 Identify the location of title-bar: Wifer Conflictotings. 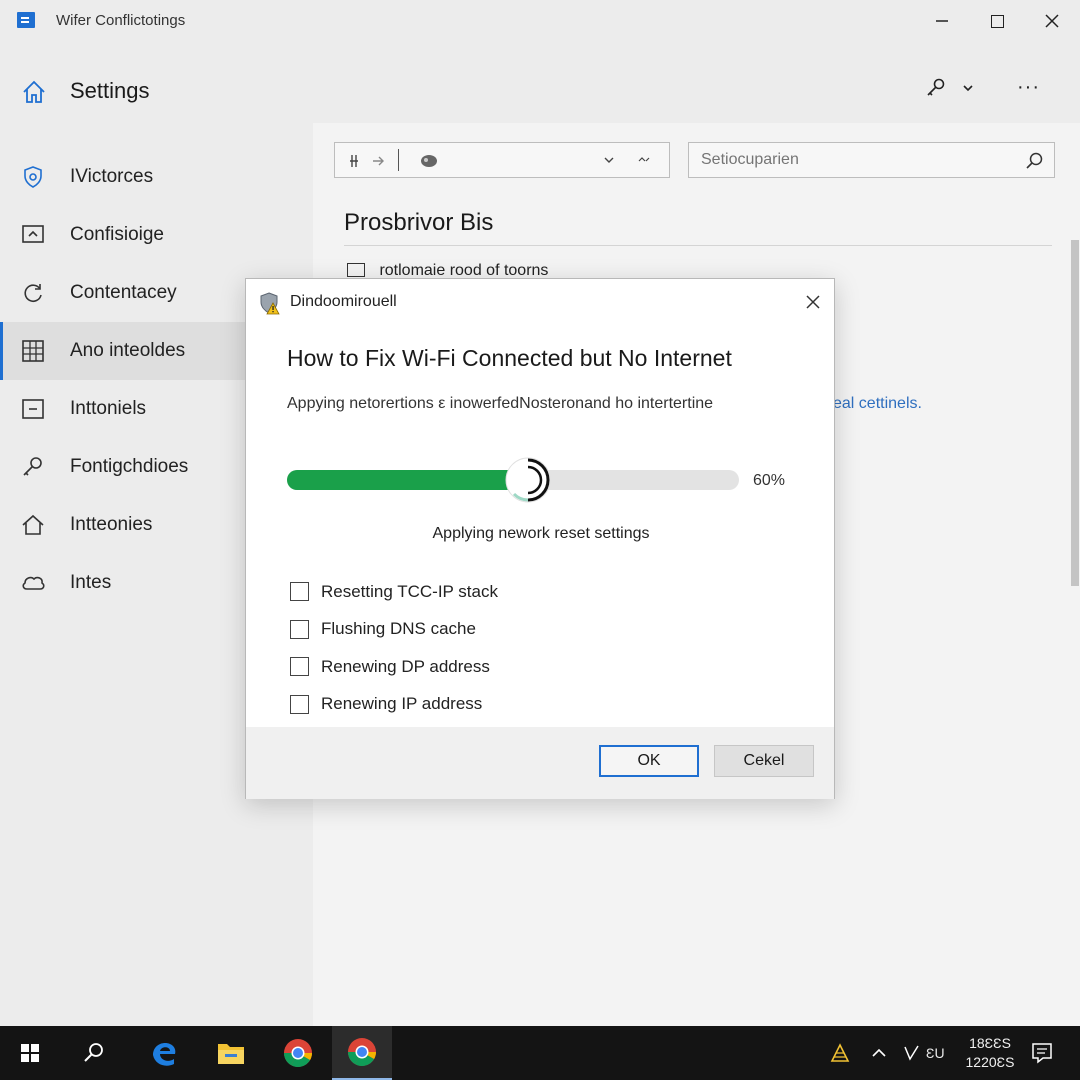
(540, 21).